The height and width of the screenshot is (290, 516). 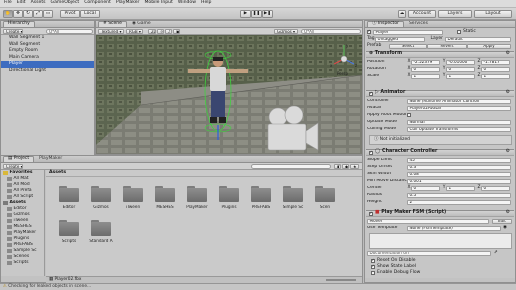 What do you see at coordinates (455, 14) in the screenshot?
I see `layers-dropdown: Layers` at bounding box center [455, 14].